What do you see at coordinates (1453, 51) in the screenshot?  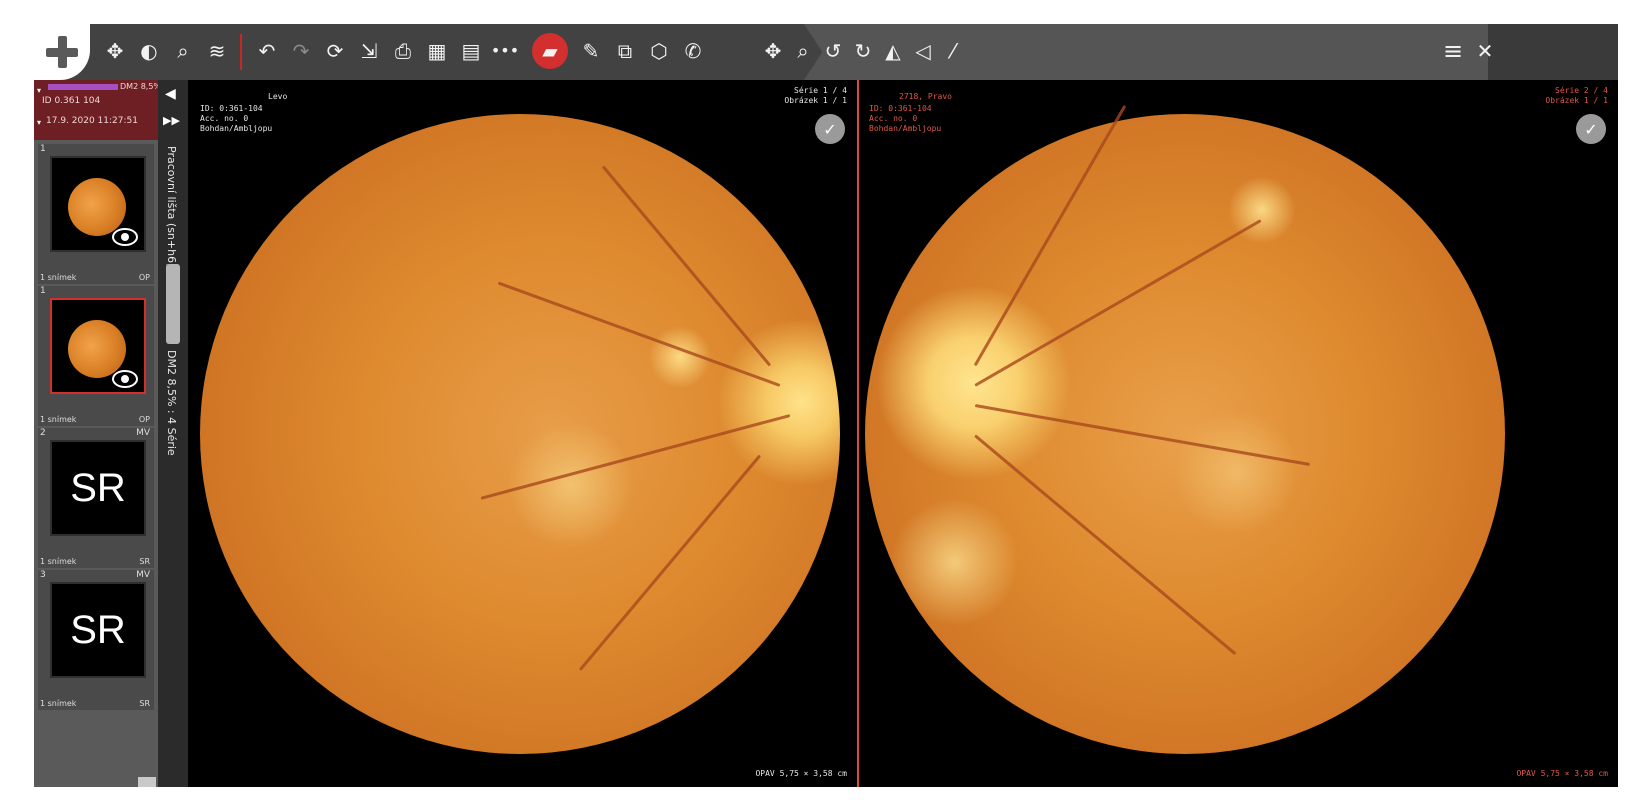 I see `menu-icon: ≡` at bounding box center [1453, 51].